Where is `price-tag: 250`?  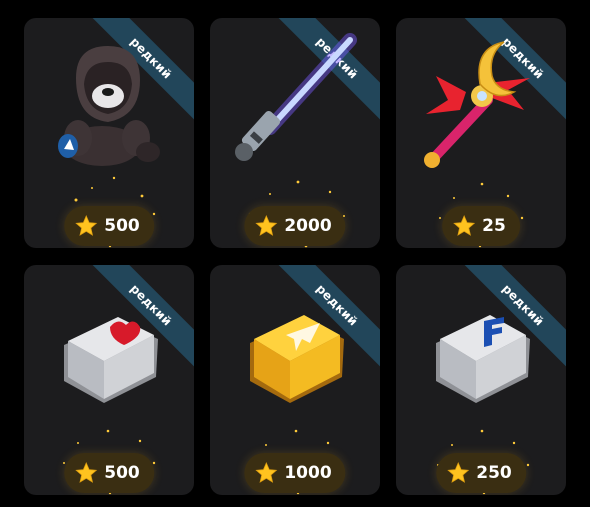 price-tag: 250 is located at coordinates (481, 473).